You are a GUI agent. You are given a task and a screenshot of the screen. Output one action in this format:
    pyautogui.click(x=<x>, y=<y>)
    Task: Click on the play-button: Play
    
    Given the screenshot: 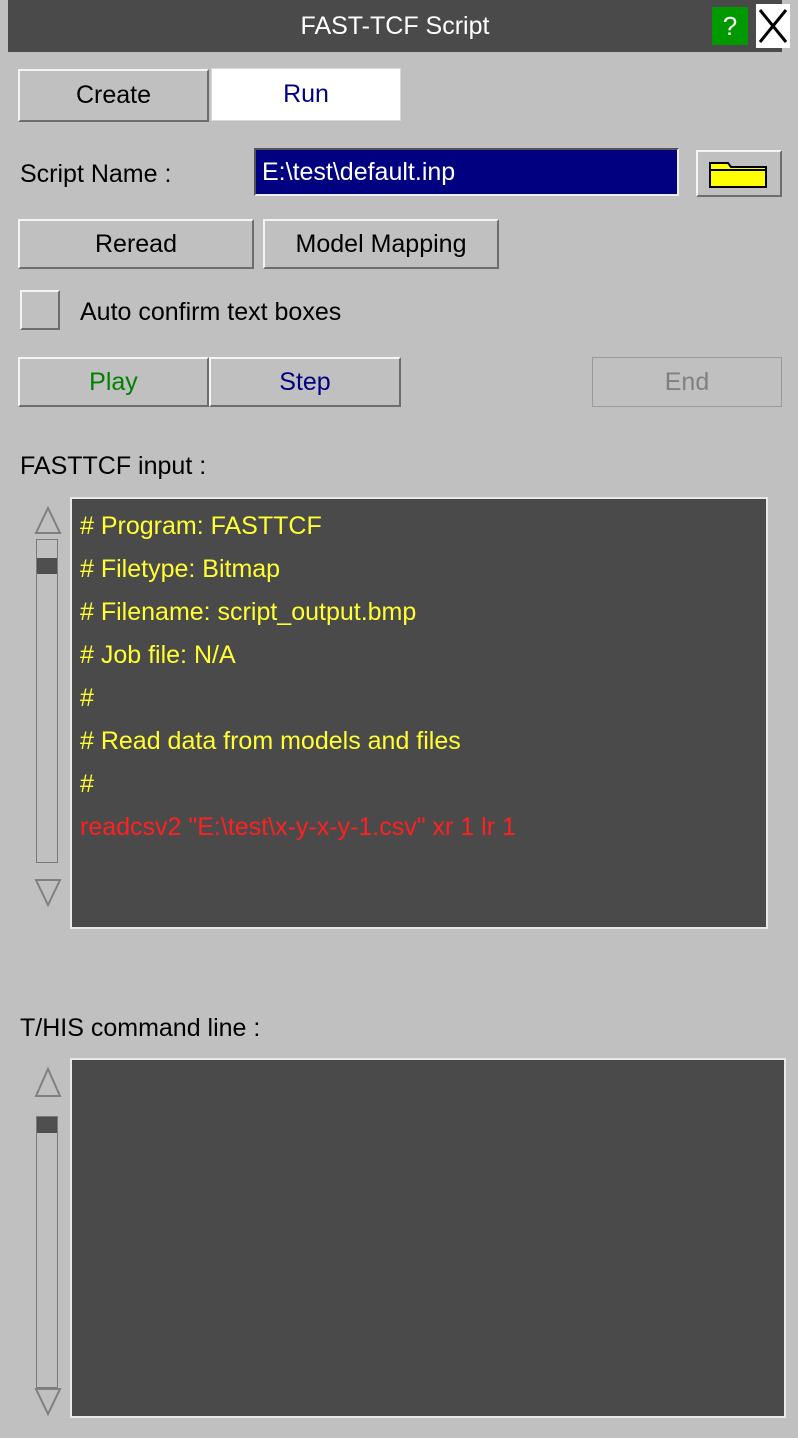 What is the action you would take?
    pyautogui.click(x=113, y=382)
    